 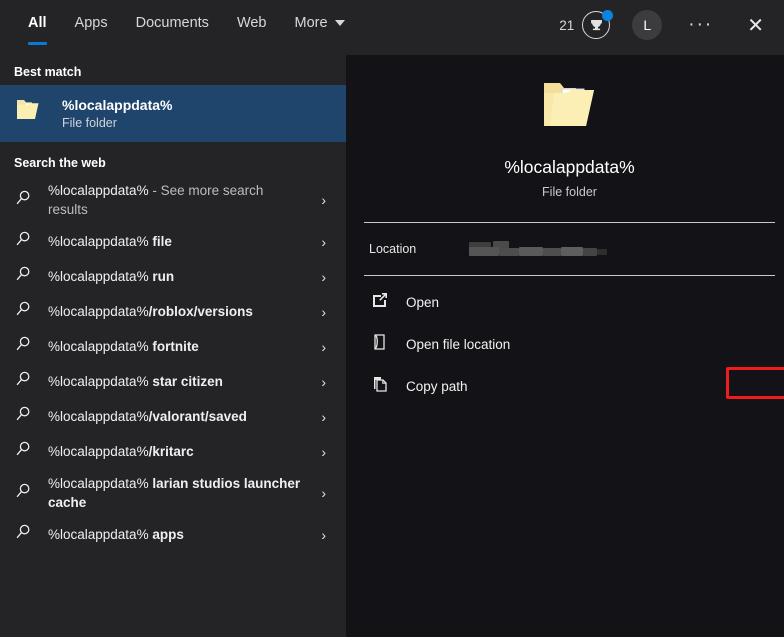 I want to click on web-suggestion-label: %localappdata%/valorant/saved, so click(x=147, y=416).